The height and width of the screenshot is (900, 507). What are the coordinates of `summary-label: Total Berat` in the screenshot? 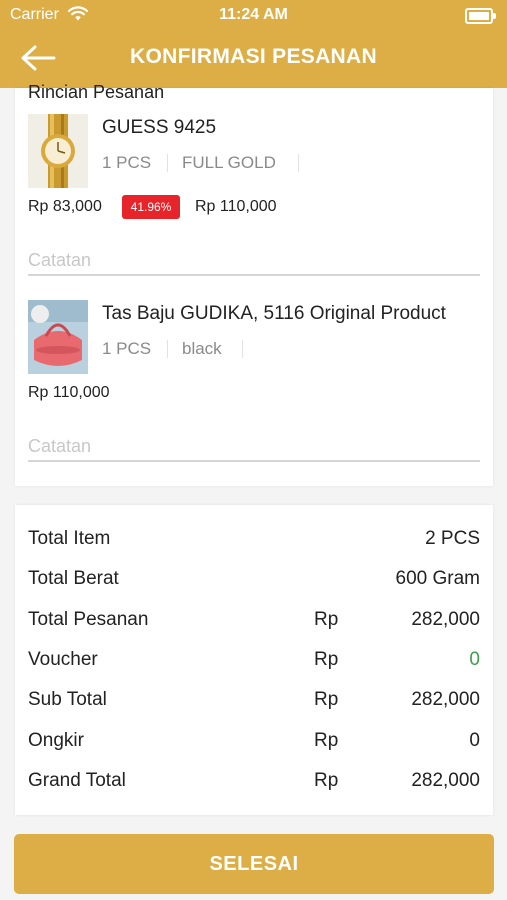 It's located at (73, 578).